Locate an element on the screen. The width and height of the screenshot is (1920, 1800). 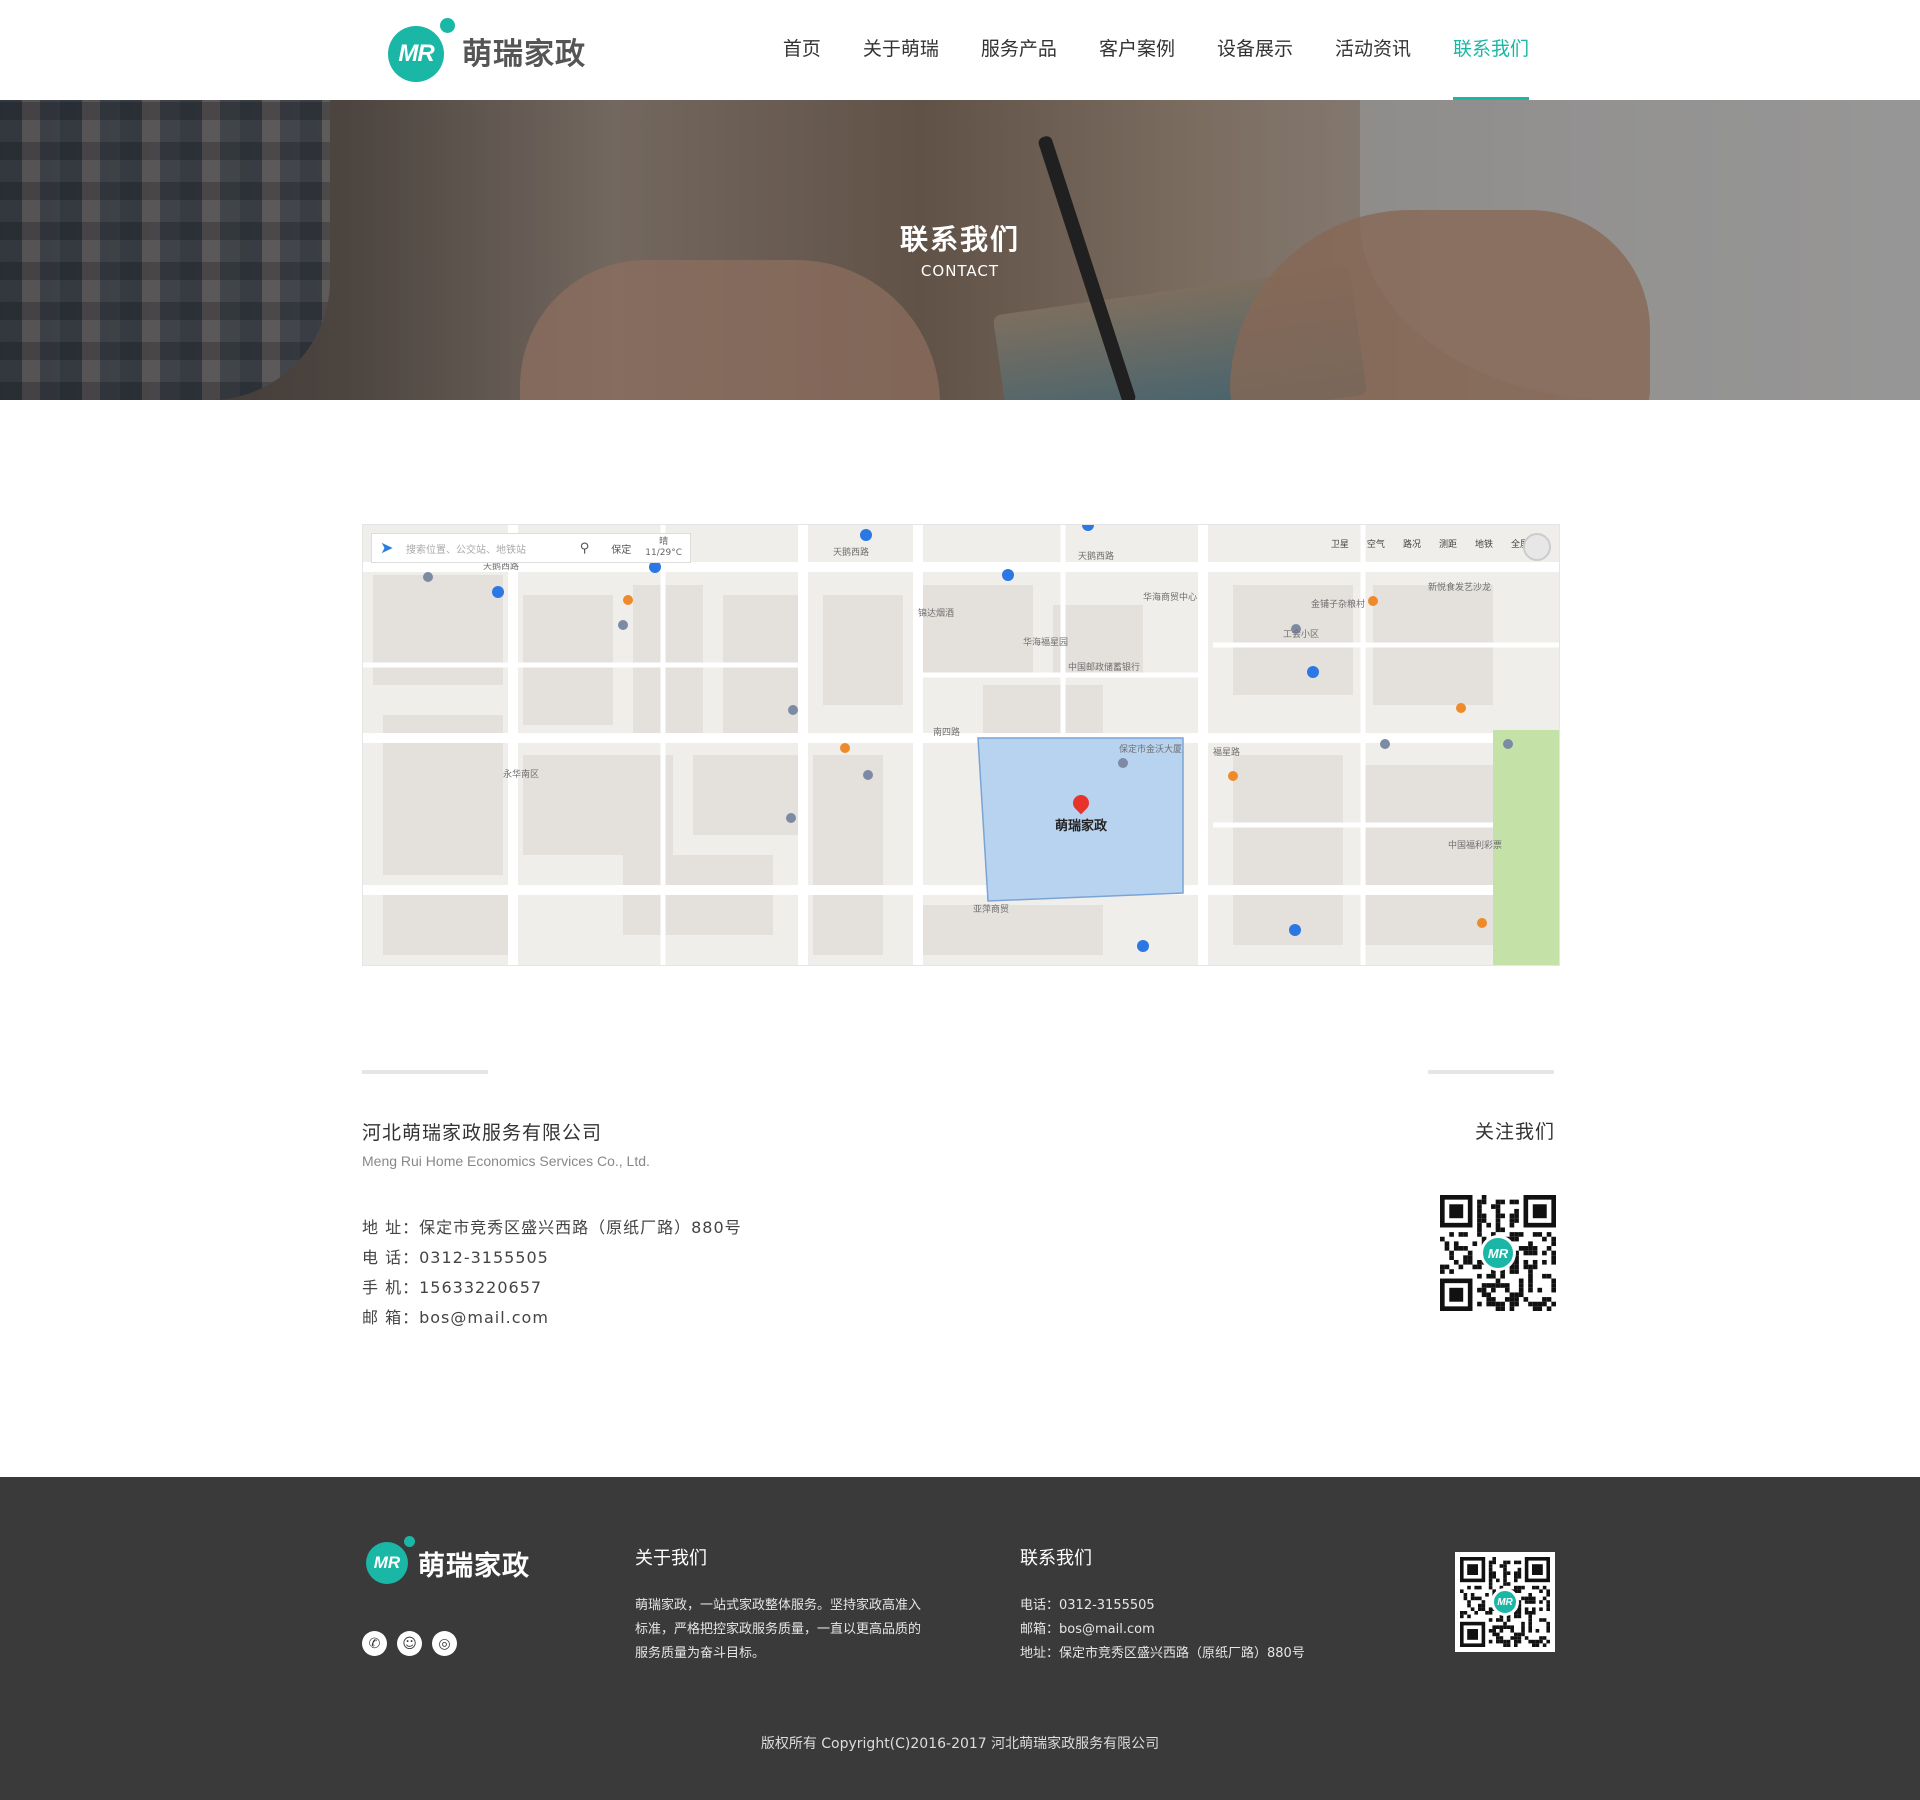
footer-logo-text: 萌瑞家政 is located at coordinates (474, 1566).